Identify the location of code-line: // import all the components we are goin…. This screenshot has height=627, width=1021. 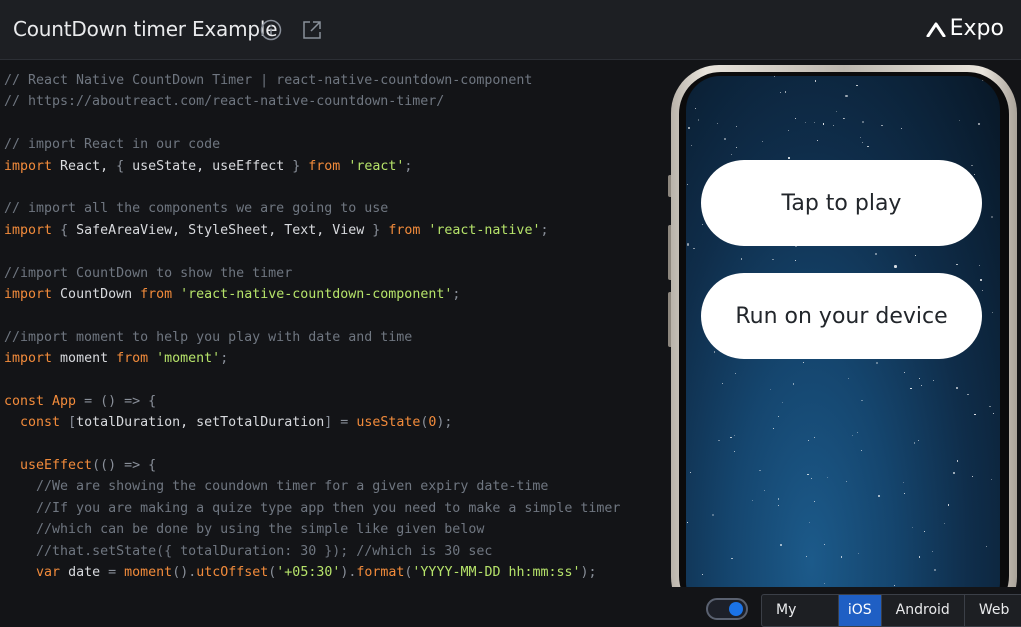
(334, 208).